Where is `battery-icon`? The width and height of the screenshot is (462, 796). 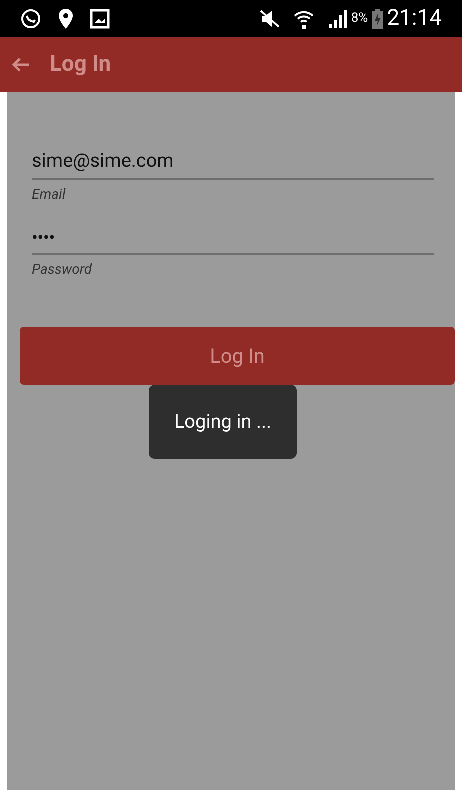 battery-icon is located at coordinates (378, 18).